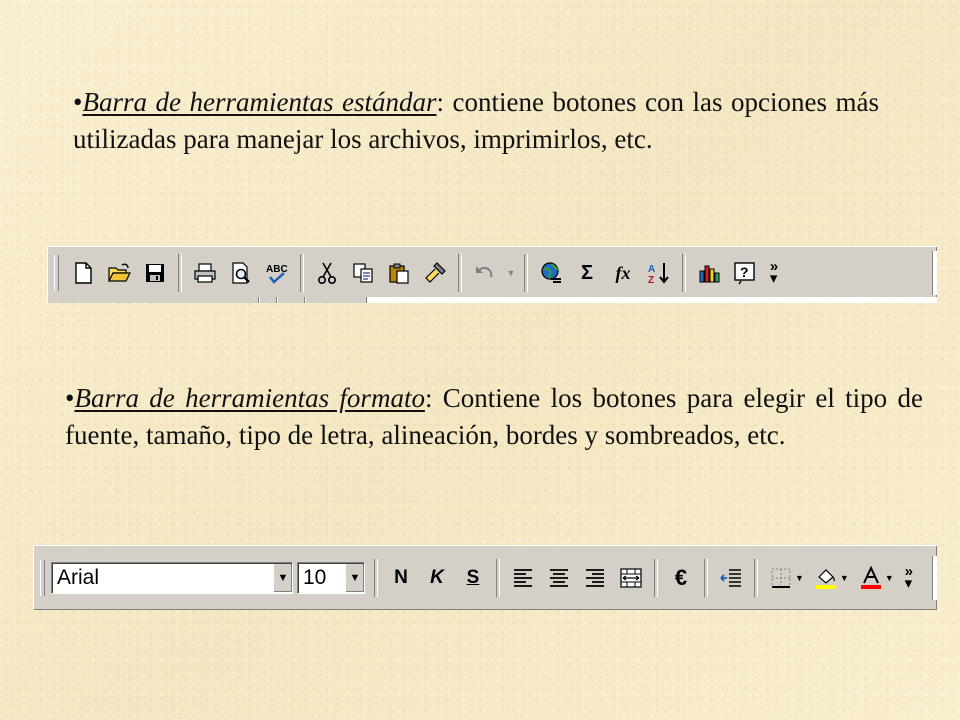 This screenshot has height=720, width=960. I want to click on align-right-icon, so click(595, 578).